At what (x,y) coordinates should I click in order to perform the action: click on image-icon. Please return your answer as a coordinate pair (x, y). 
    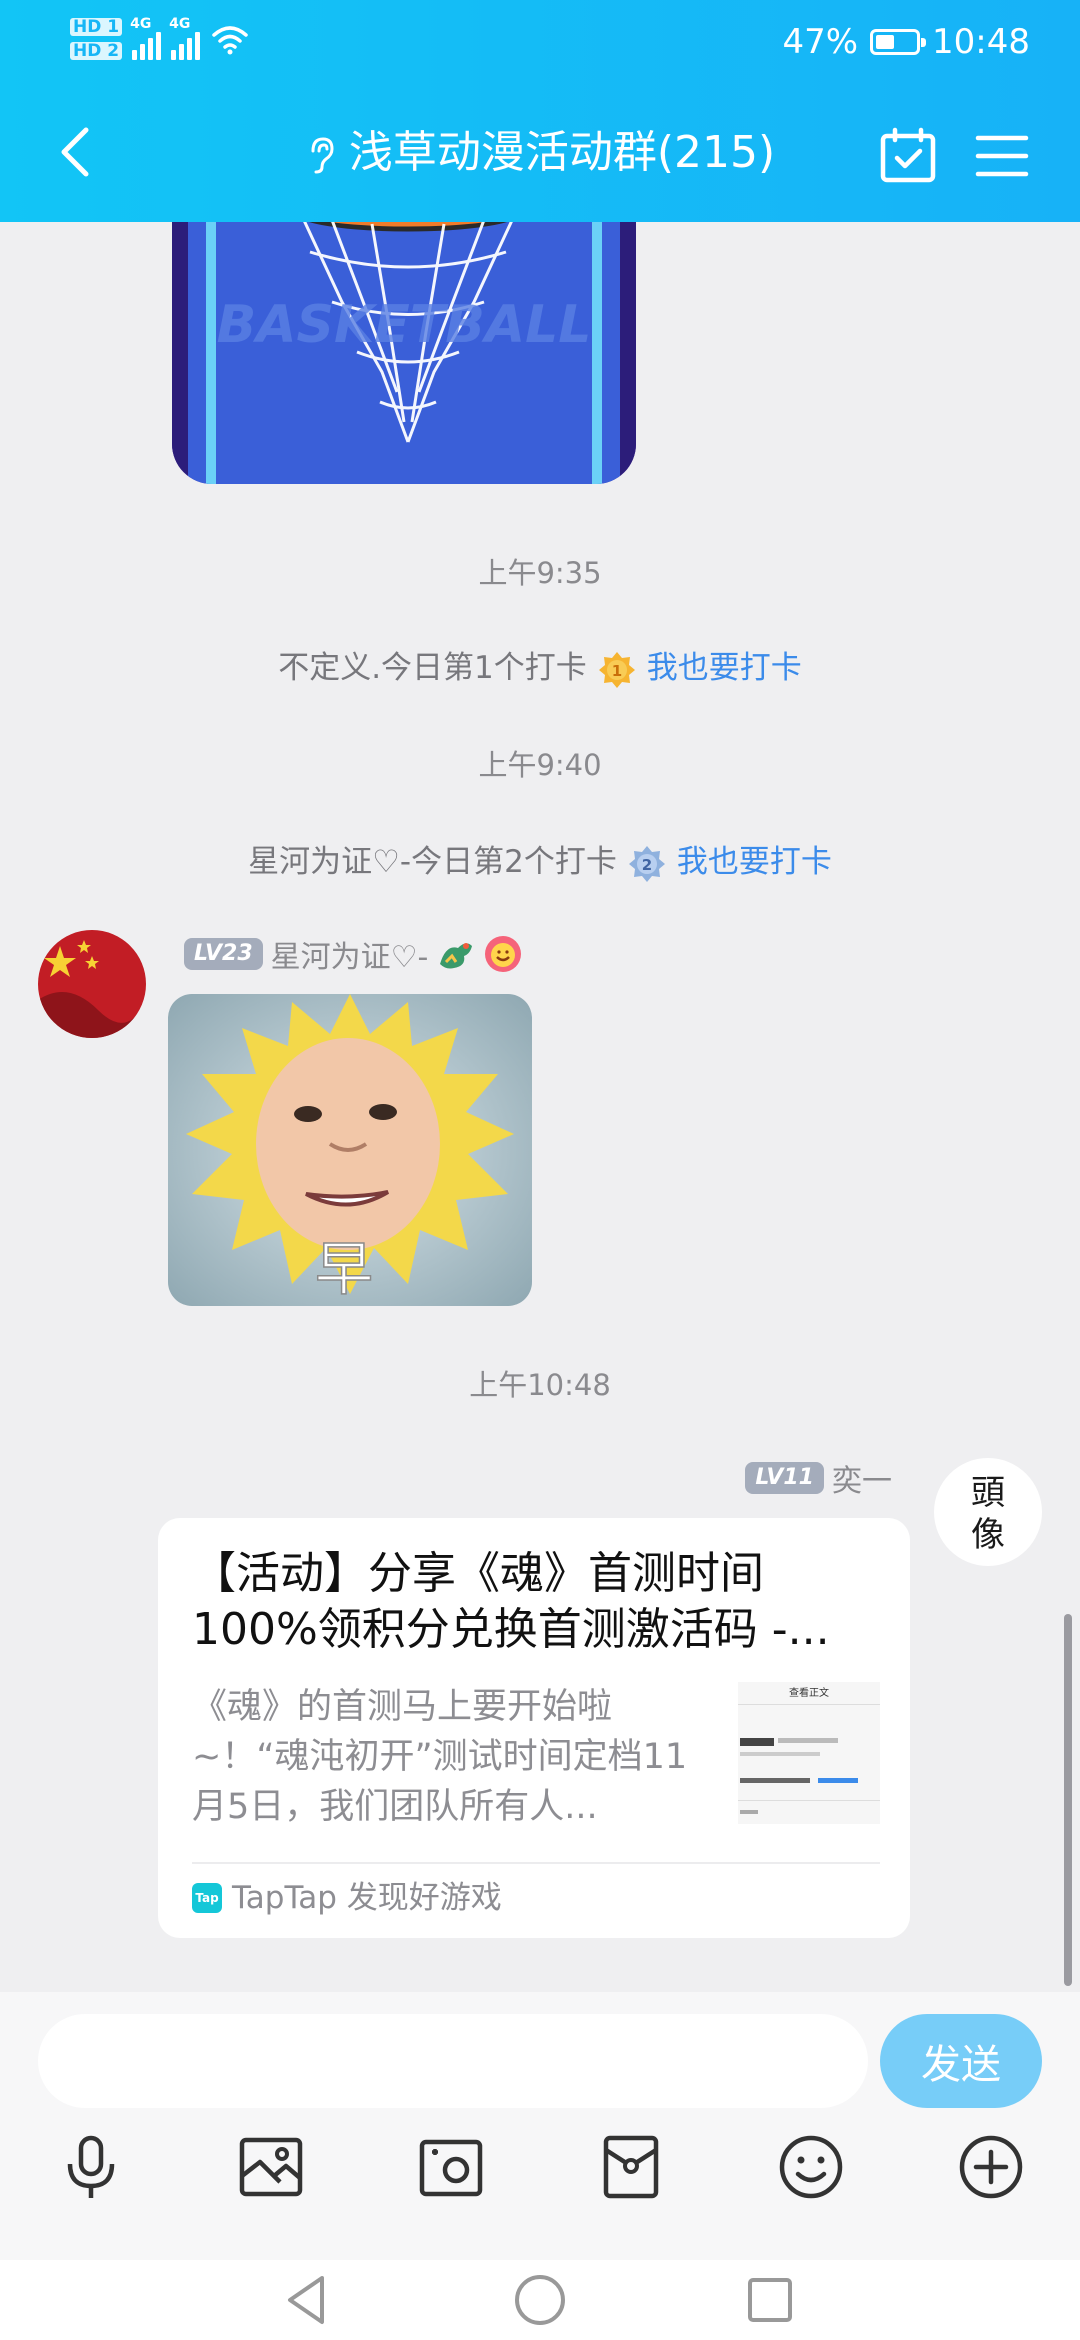
    Looking at the image, I should click on (271, 2167).